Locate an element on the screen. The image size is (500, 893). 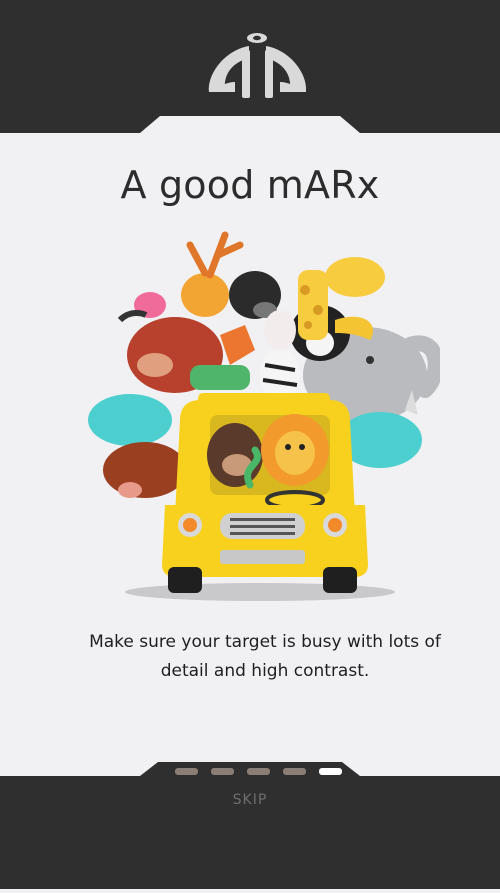
app-logo-icon is located at coordinates (257, 66).